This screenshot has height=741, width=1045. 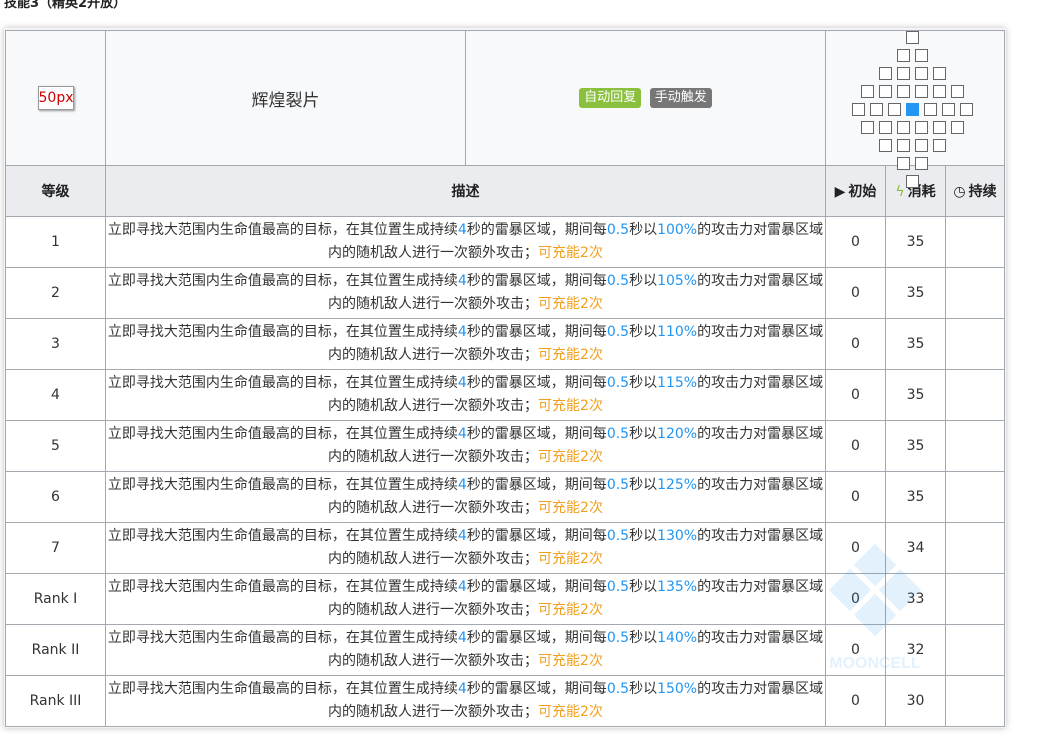 I want to click on skill-icon-cell: 50px, so click(x=55, y=98).